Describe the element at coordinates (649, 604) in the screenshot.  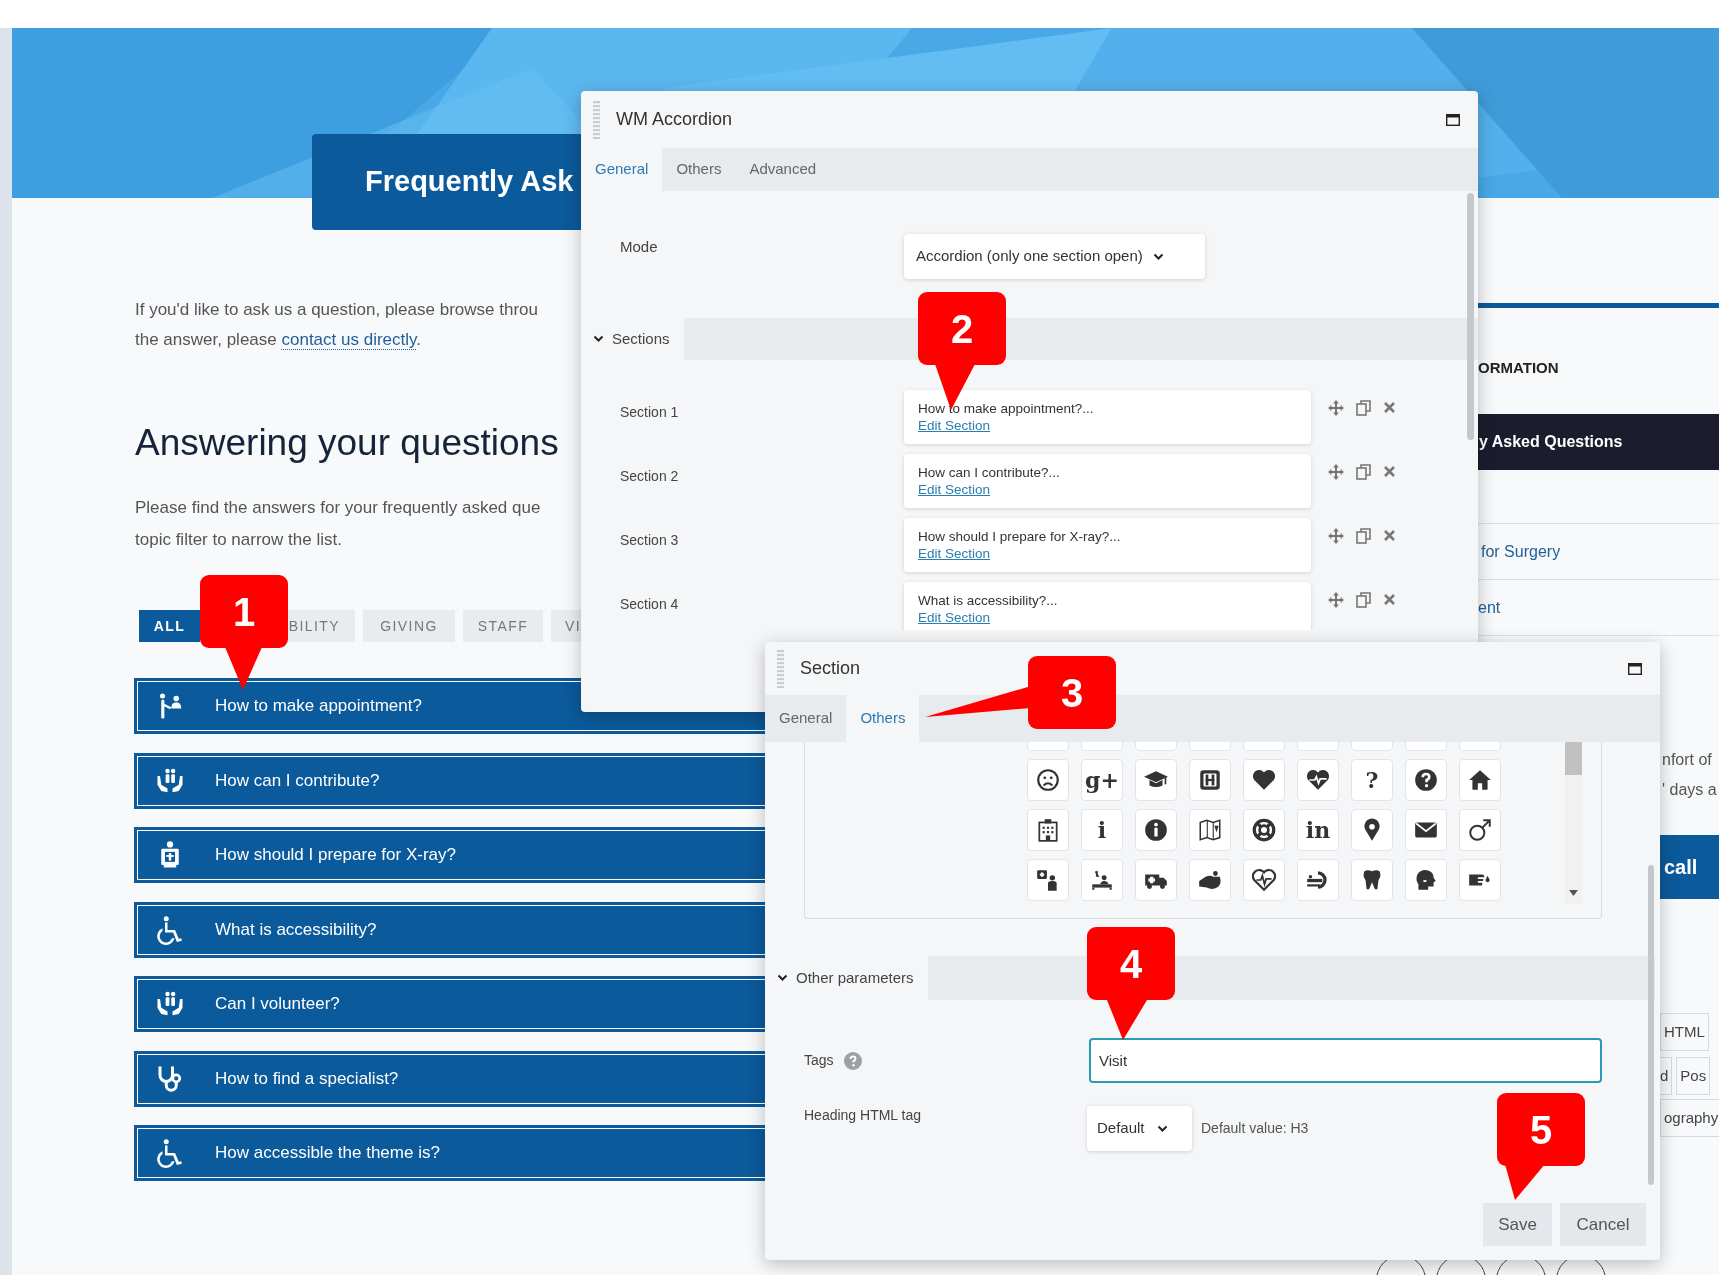
I see `section-label: Section 4` at that location.